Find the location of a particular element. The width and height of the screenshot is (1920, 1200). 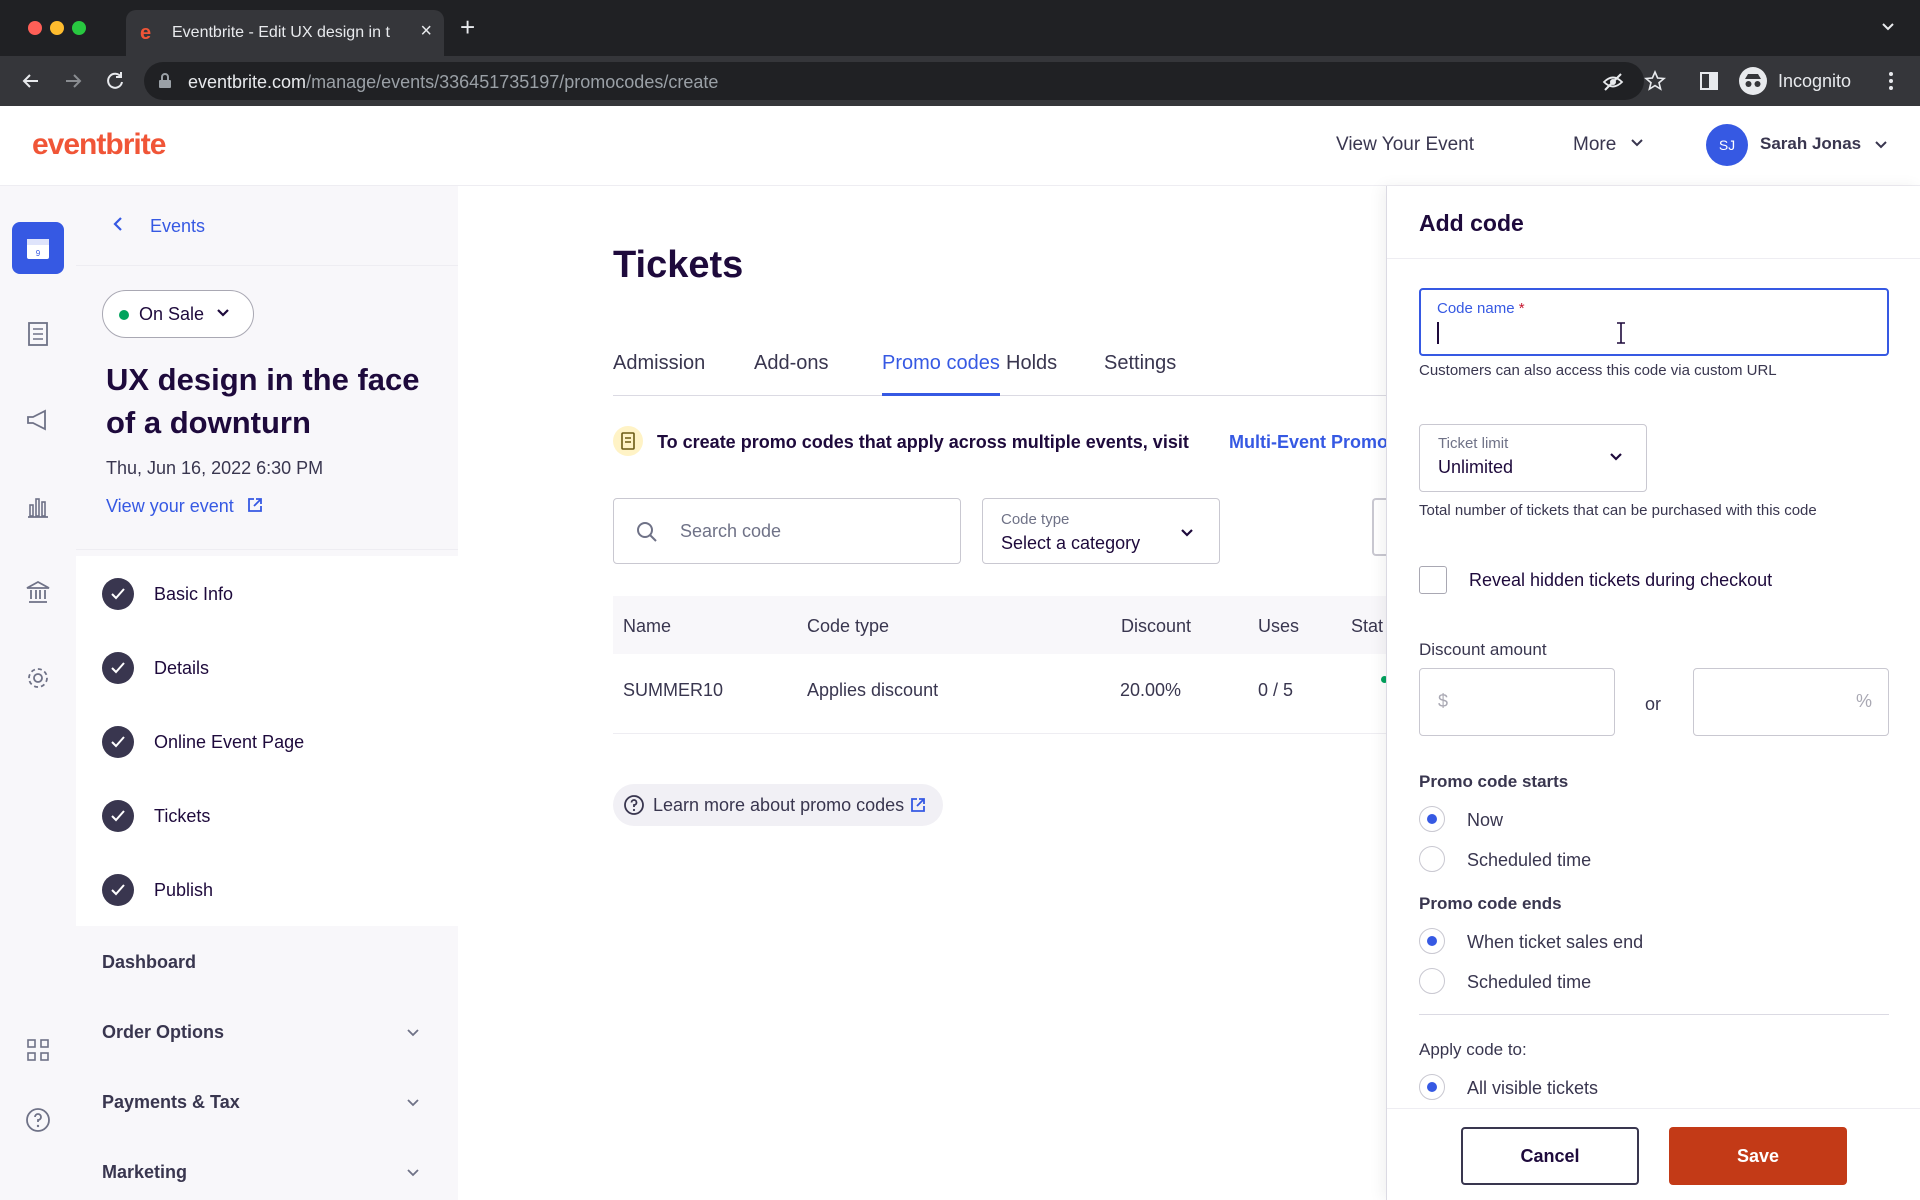

promo-starts-heading: Promo code starts is located at coordinates (1494, 781).